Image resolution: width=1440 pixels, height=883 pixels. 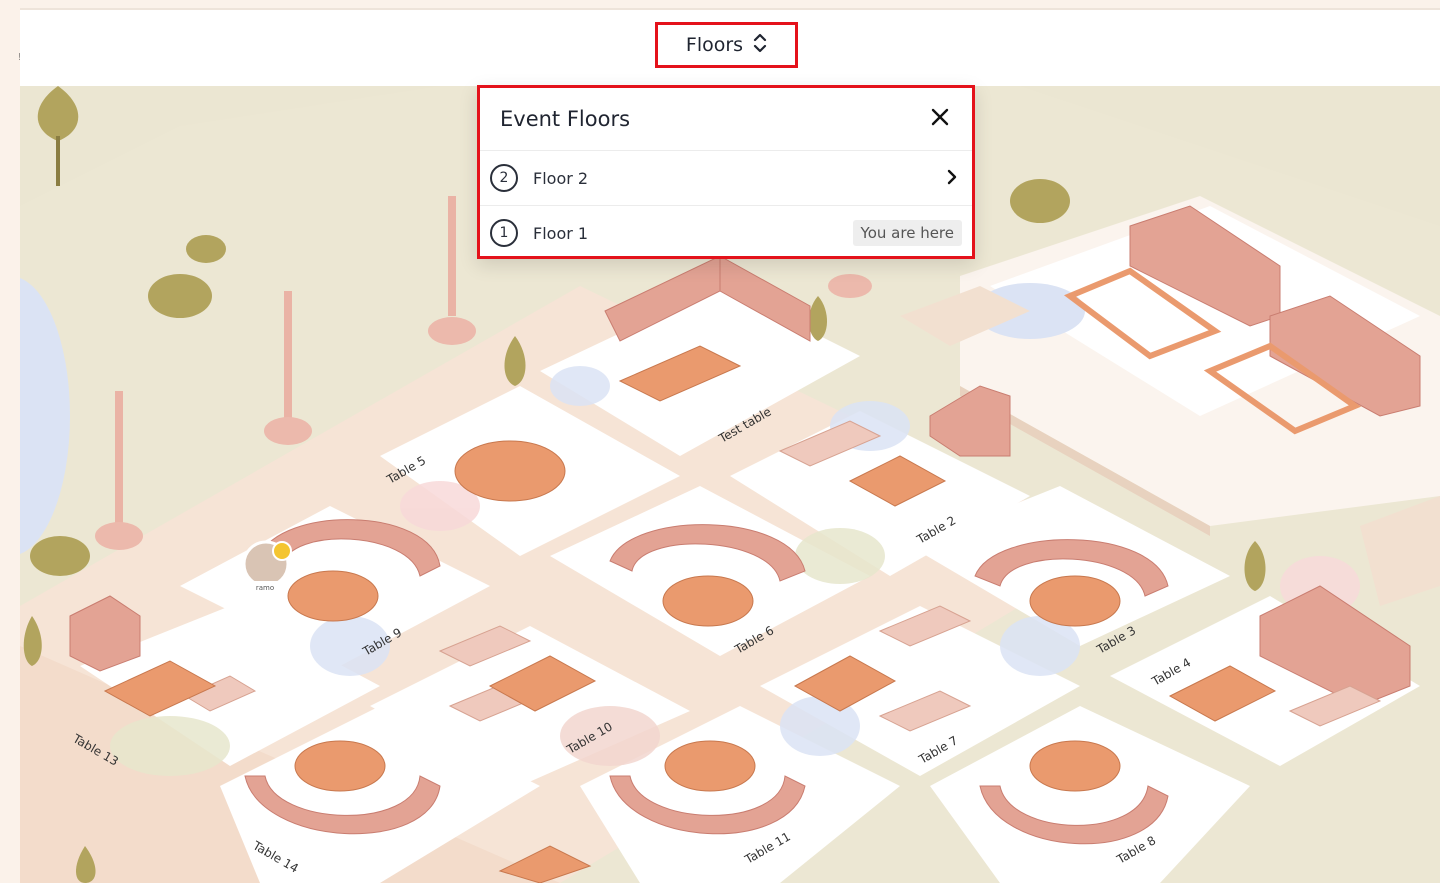 What do you see at coordinates (561, 233) in the screenshot?
I see `floor-label: Floor 1` at bounding box center [561, 233].